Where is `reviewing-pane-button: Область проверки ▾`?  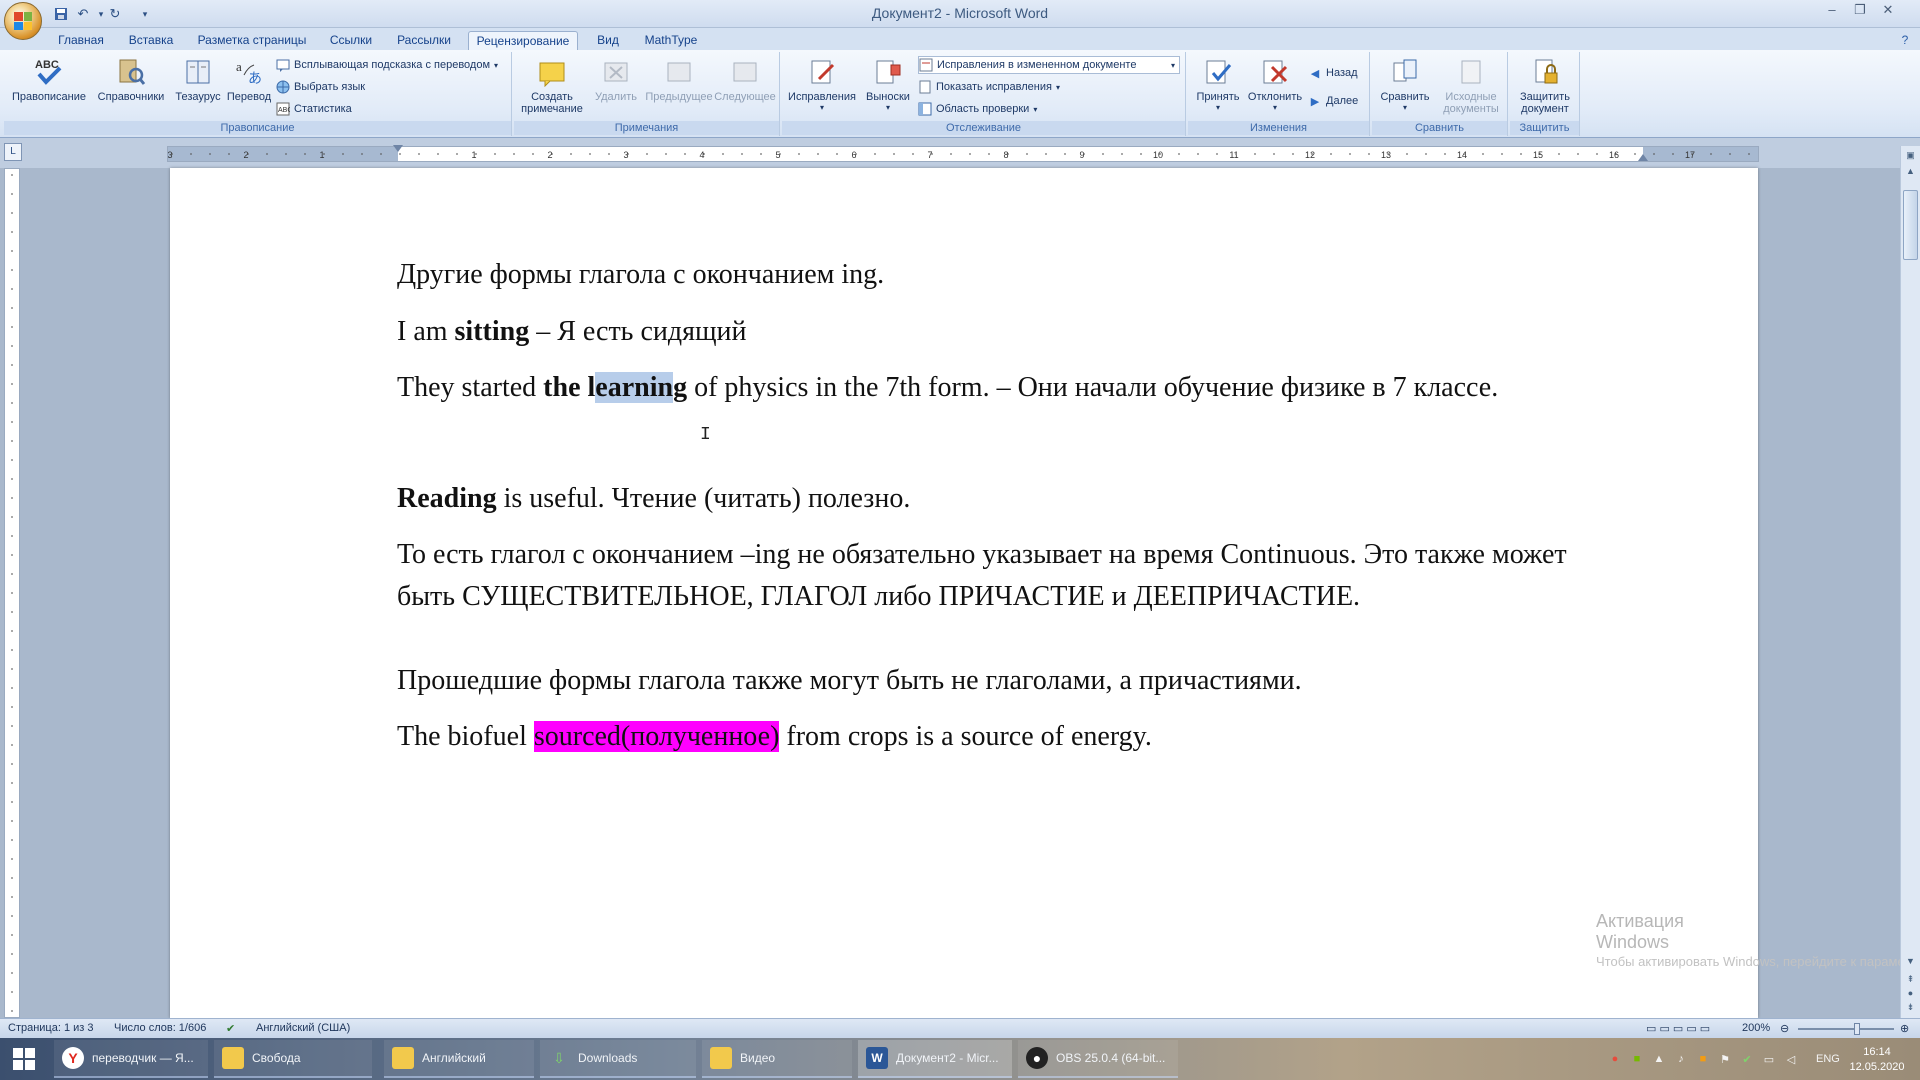 reviewing-pane-button: Область проверки ▾ is located at coordinates (977, 109).